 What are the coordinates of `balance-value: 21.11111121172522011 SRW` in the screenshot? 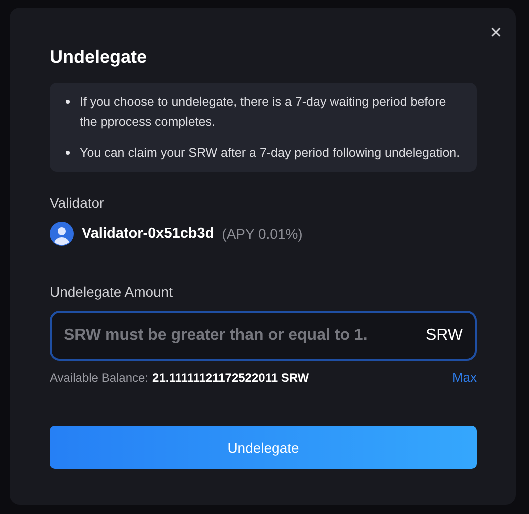 It's located at (231, 377).